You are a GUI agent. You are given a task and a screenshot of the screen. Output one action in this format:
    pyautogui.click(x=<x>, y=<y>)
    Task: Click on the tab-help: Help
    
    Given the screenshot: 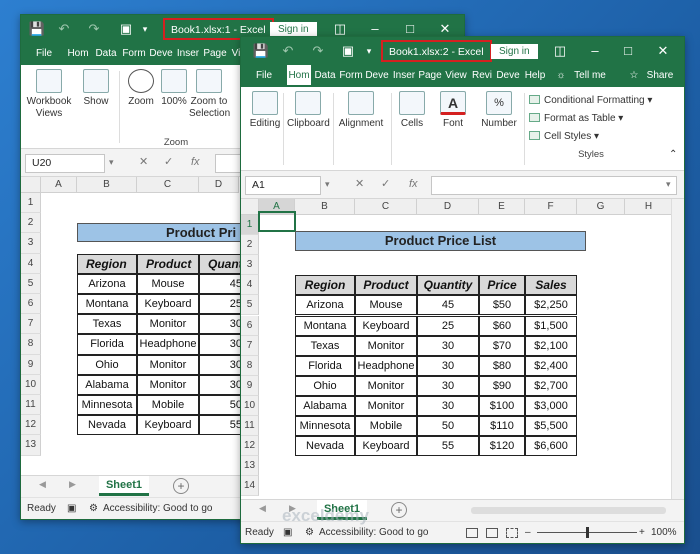 What is the action you would take?
    pyautogui.click(x=535, y=76)
    